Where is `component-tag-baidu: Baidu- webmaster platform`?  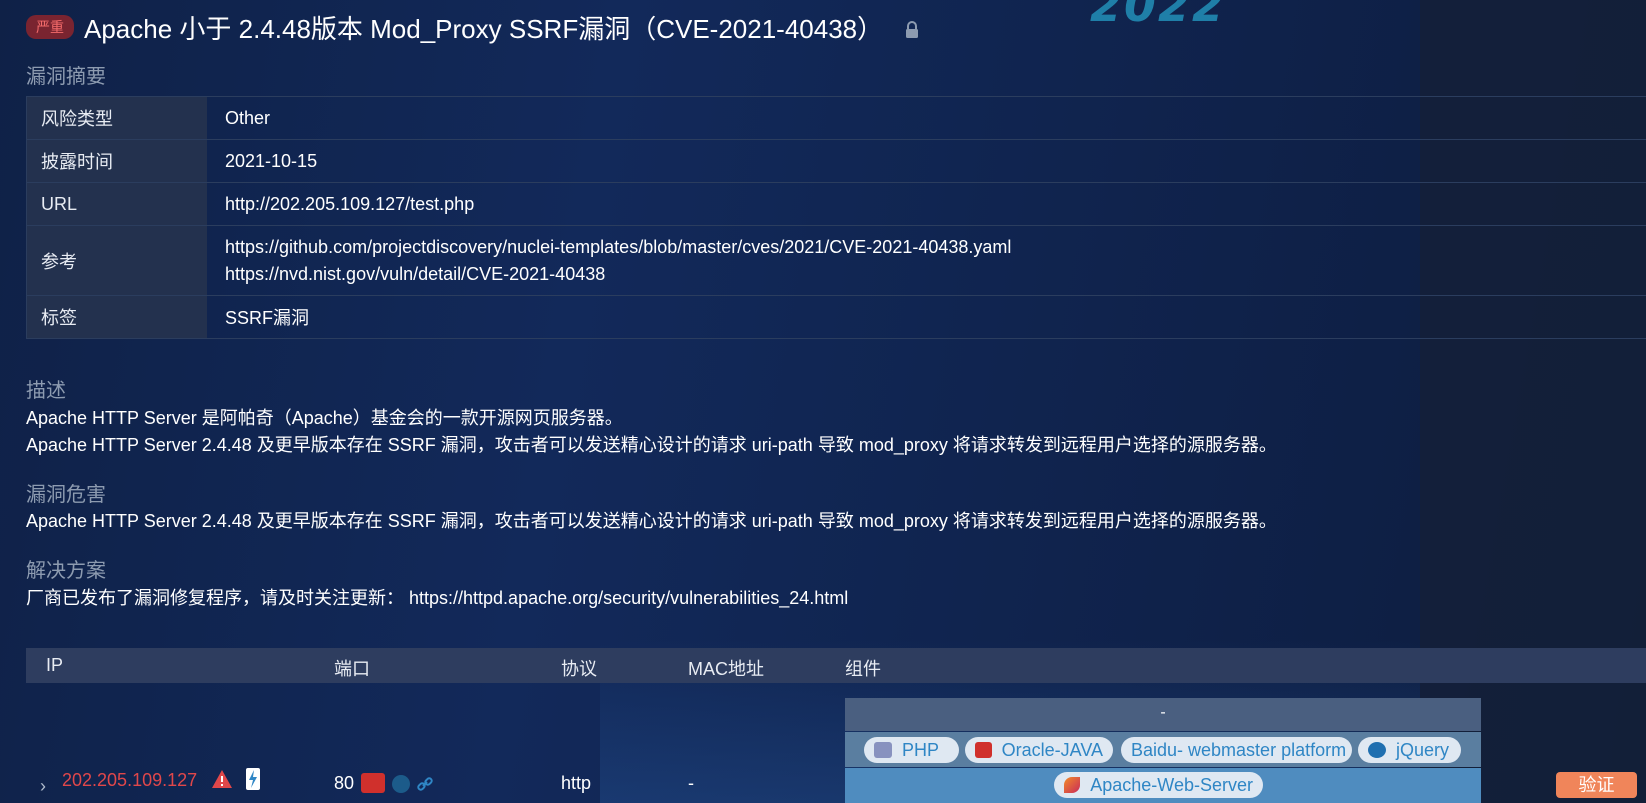 component-tag-baidu: Baidu- webmaster platform is located at coordinates (1236, 750).